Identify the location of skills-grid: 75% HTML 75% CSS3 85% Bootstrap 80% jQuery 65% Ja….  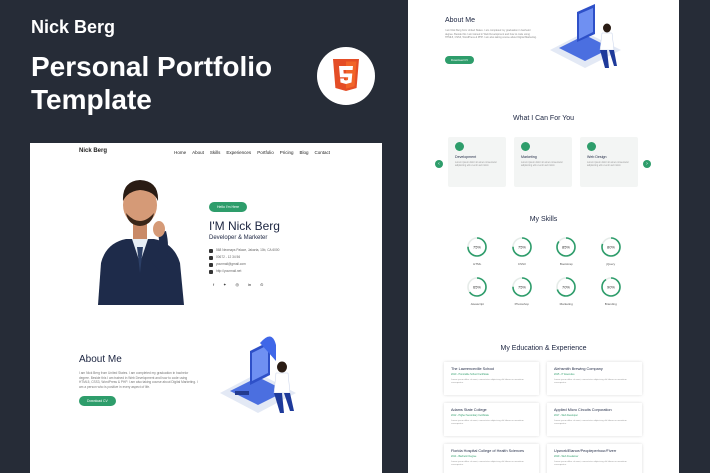
(544, 271).